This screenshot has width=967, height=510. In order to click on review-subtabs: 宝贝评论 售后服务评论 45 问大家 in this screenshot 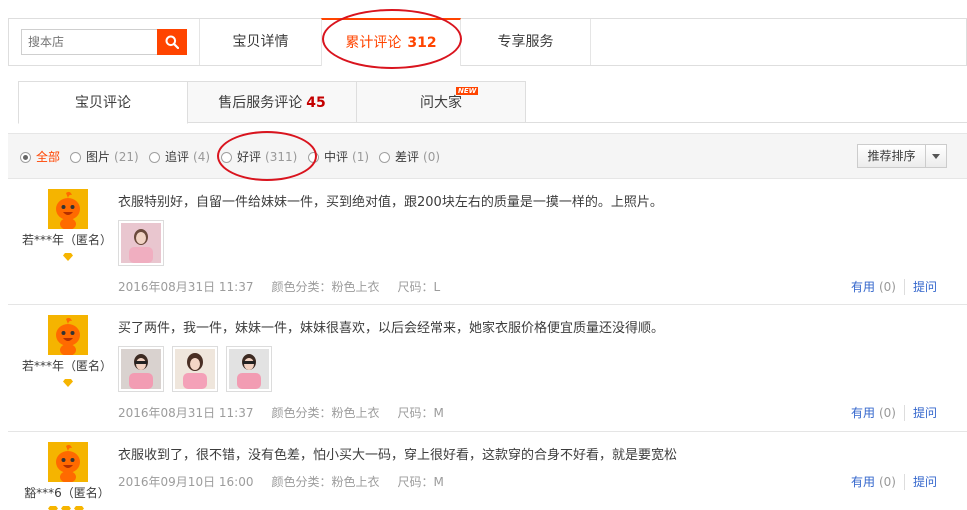, I will do `click(492, 102)`.